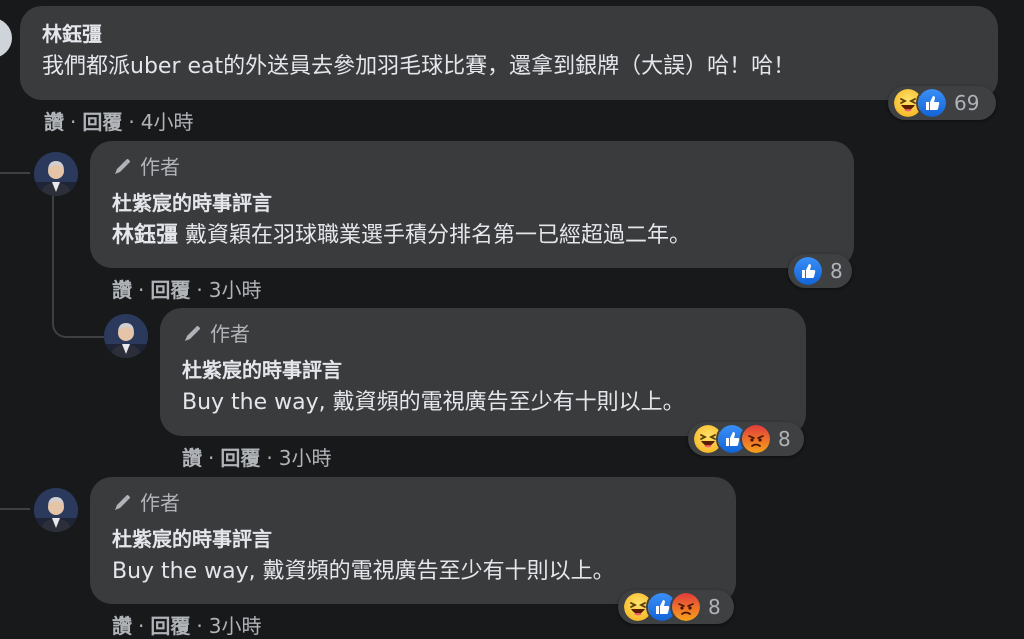  I want to click on comment-text: 我們都派uber eat的外送員去參加羽毛球比賽，還拿到銀牌（大誤）哈！哈！, so click(419, 66).